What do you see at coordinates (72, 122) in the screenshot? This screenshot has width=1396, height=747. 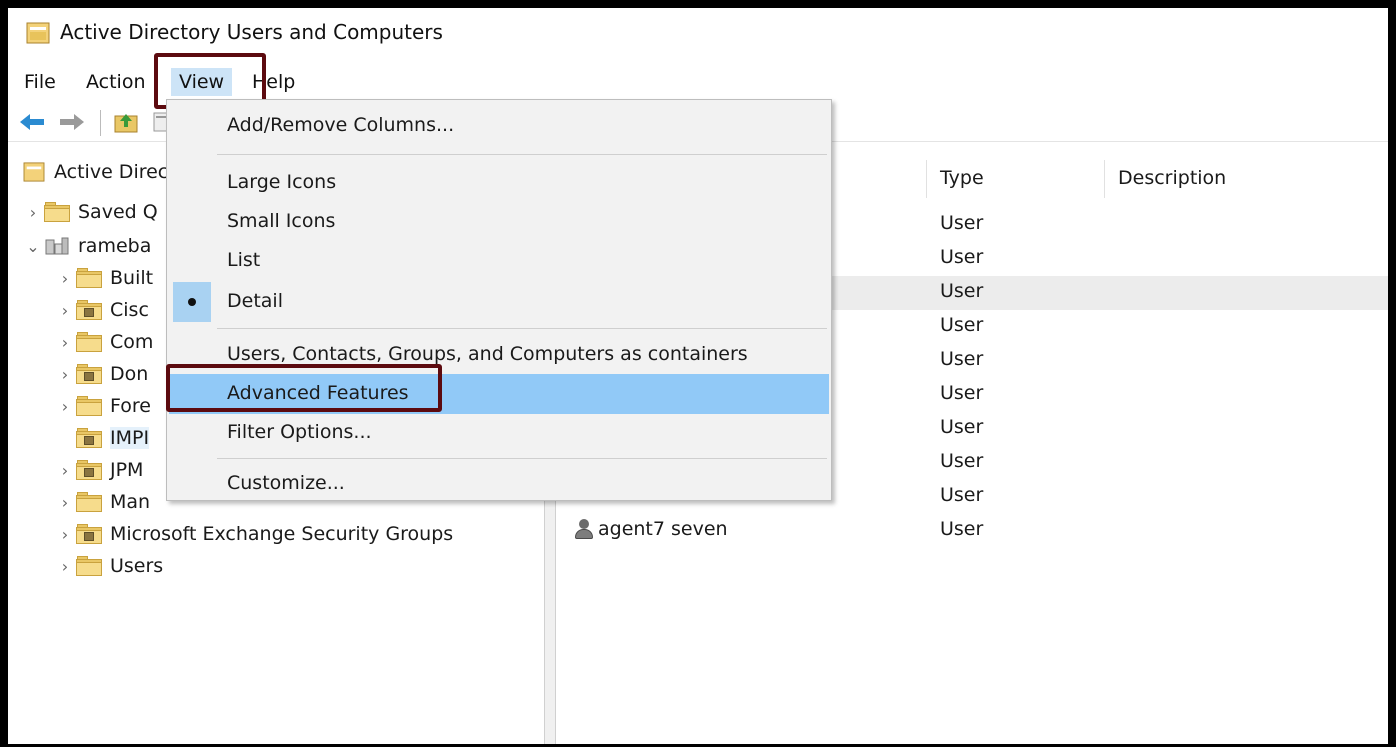 I see `forward-arrow-icon` at bounding box center [72, 122].